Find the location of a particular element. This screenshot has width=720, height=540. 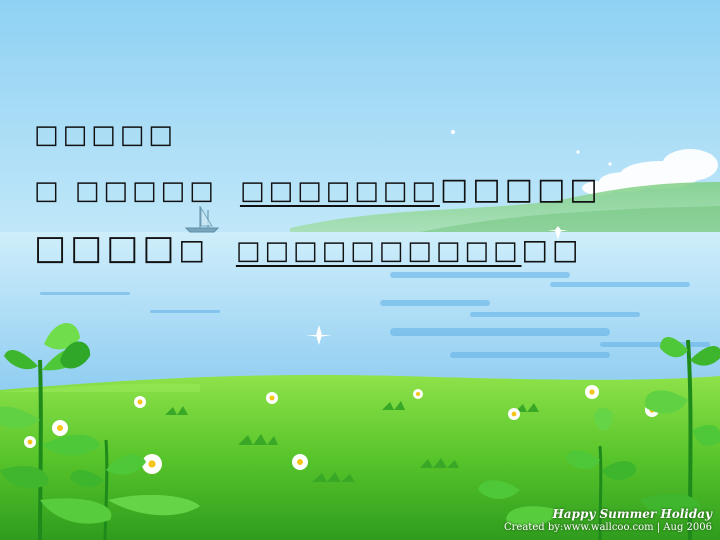

text-line-1: □□□□□ is located at coordinates (105, 135).